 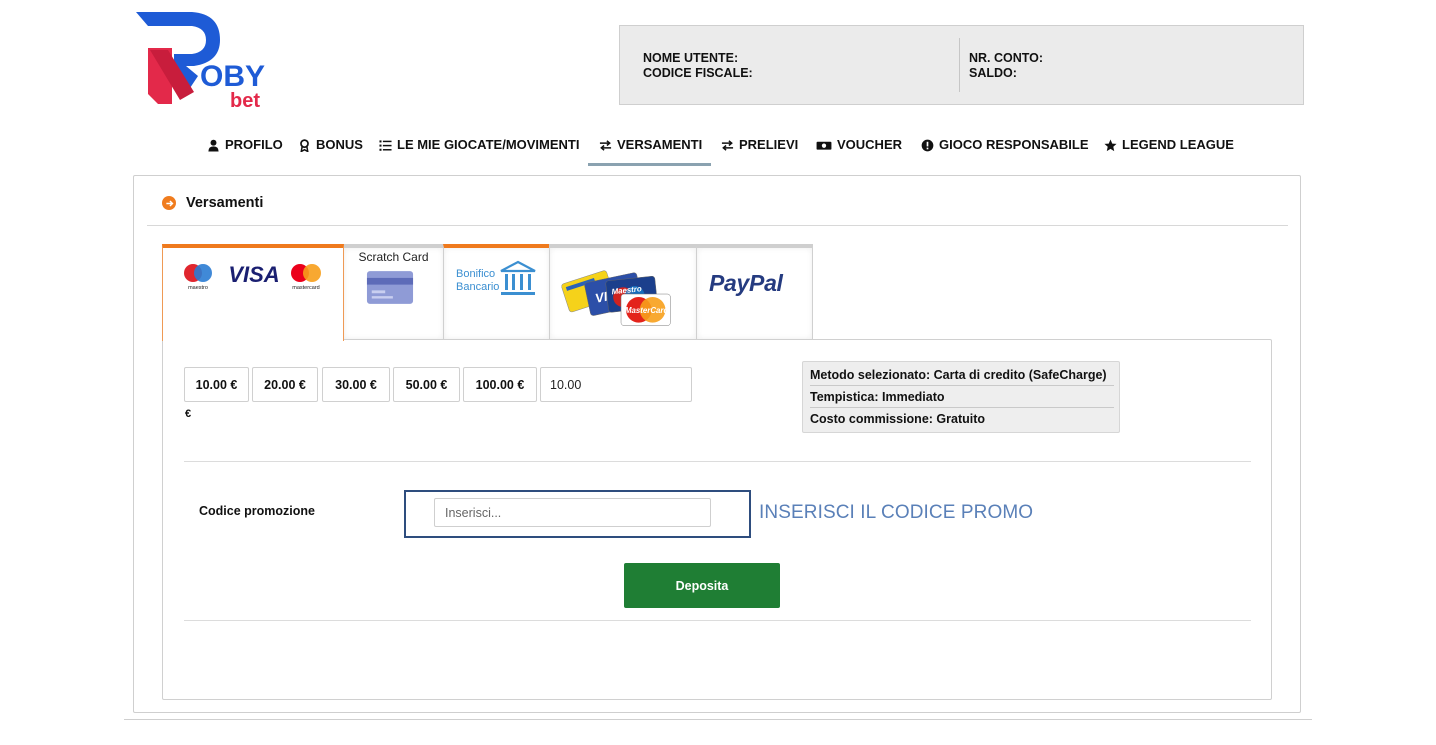 I want to click on fee-text: Costo commissione: Gratuito, so click(x=898, y=419).